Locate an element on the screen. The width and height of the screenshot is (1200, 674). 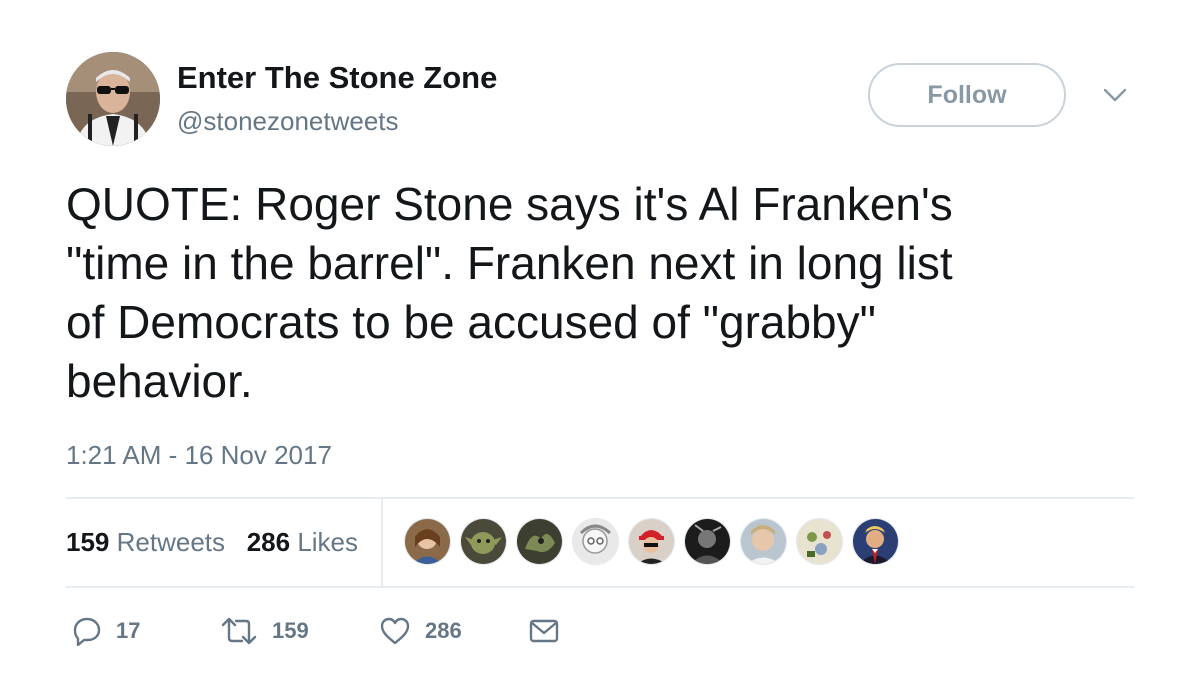
likes-stat: 286 Likes is located at coordinates (302, 542).